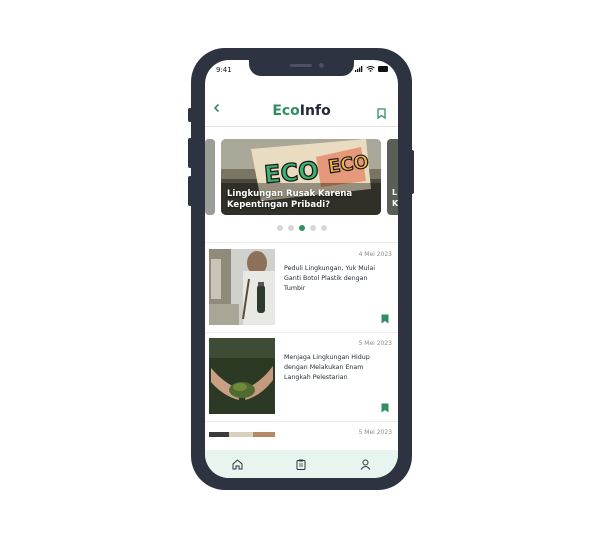 The image size is (602, 537). Describe the element at coordinates (365, 464) in the screenshot. I see `user-icon` at that location.